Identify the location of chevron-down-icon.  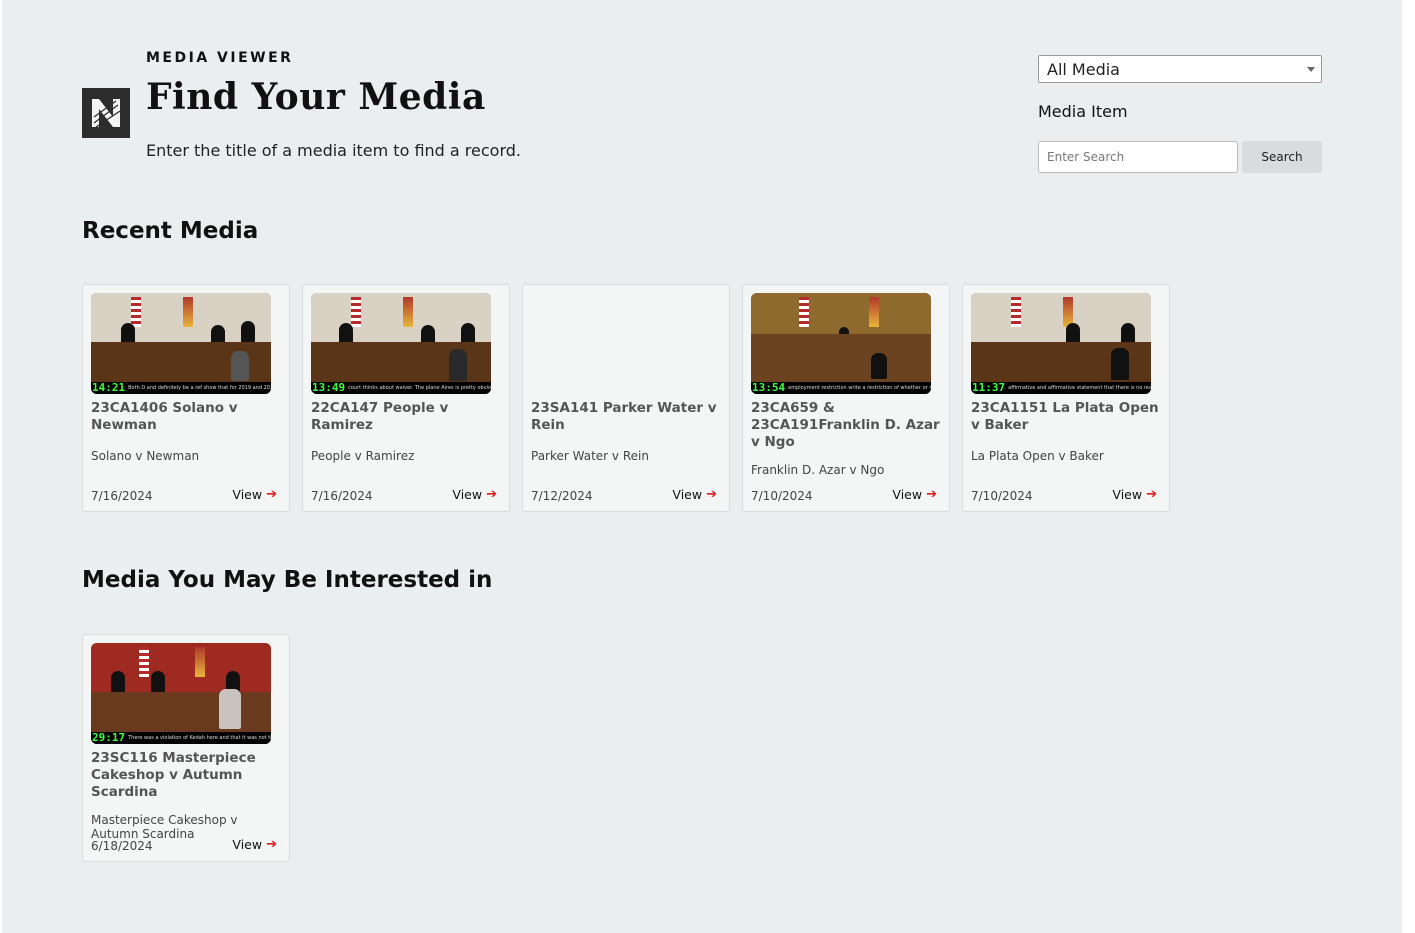
(1311, 69).